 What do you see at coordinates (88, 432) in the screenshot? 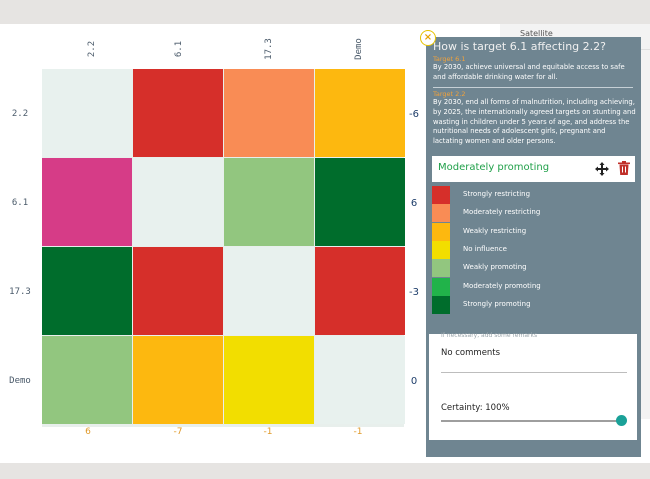
I see `col-total-2-2: 6` at bounding box center [88, 432].